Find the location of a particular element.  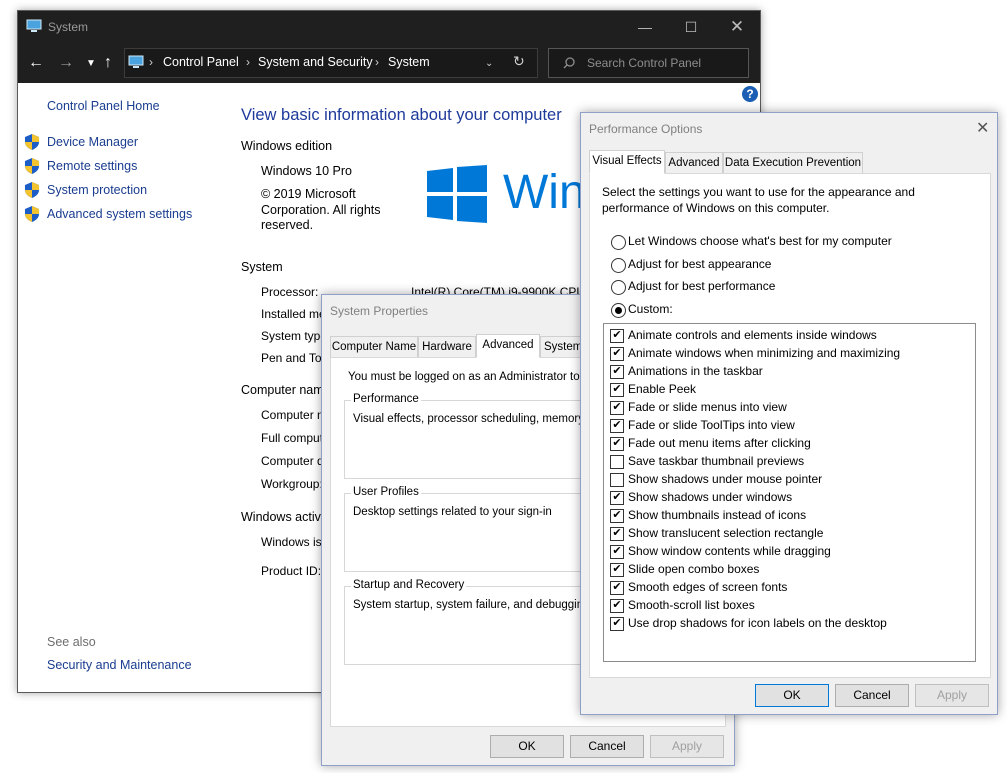

breadcrumb-system-and-security: System and Security is located at coordinates (315, 62).